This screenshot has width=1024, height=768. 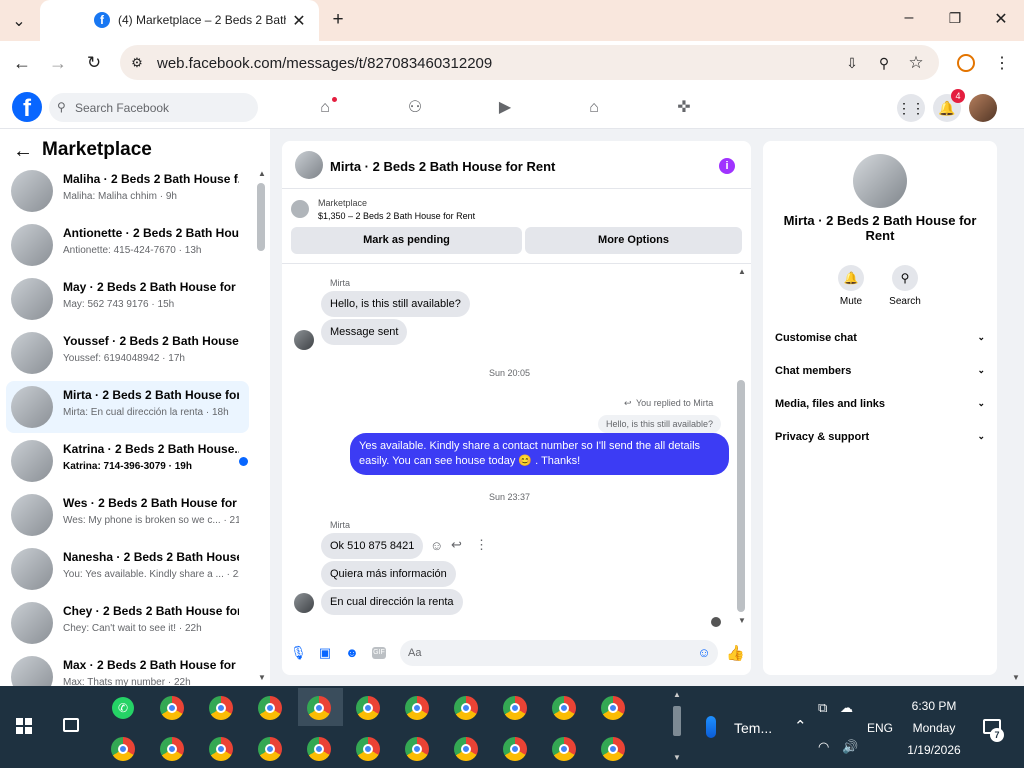 What do you see at coordinates (23, 151) in the screenshot?
I see `back-arrow-icon: ←` at bounding box center [23, 151].